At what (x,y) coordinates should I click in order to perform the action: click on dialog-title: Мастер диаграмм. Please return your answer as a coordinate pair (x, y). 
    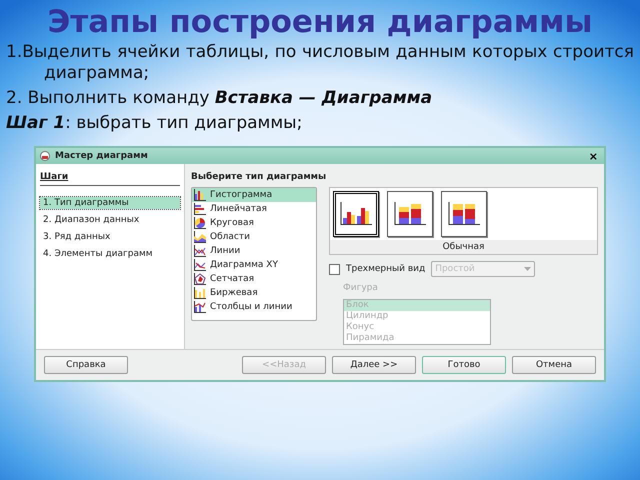
    Looking at the image, I should click on (102, 156).